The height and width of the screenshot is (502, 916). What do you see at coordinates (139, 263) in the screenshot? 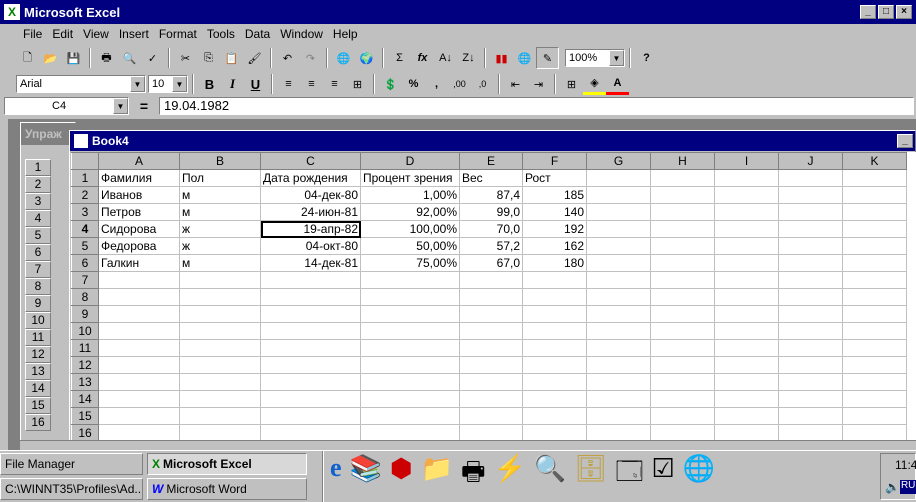
I see `cell: Галкин` at bounding box center [139, 263].